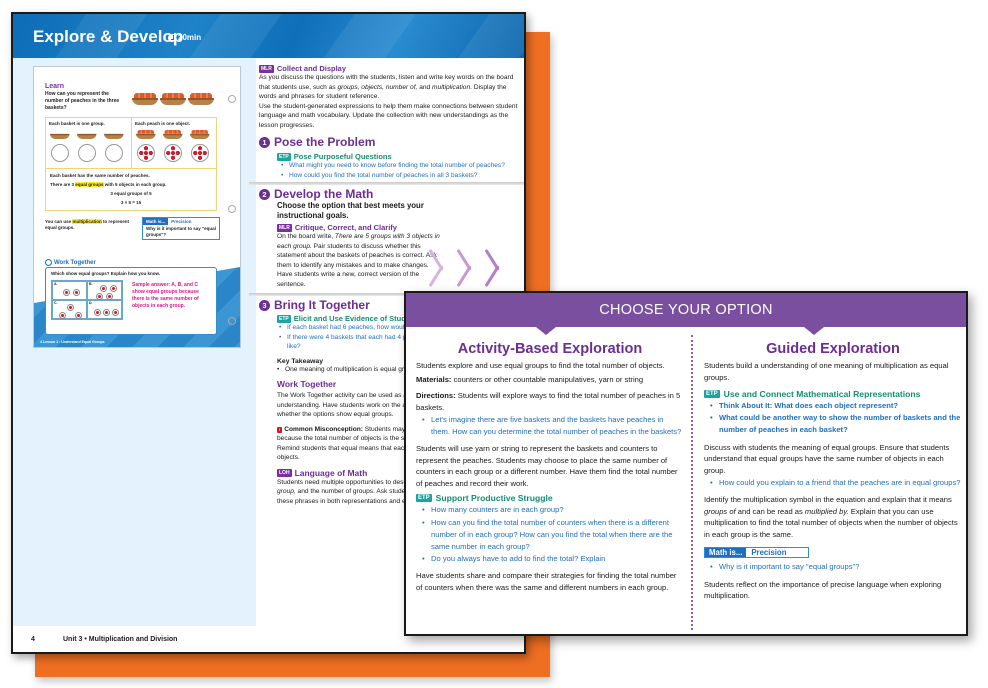 The height and width of the screenshot is (688, 988). What do you see at coordinates (686, 310) in the screenshot?
I see `choose-option-header: CHOOSE YOUR OPTION` at bounding box center [686, 310].